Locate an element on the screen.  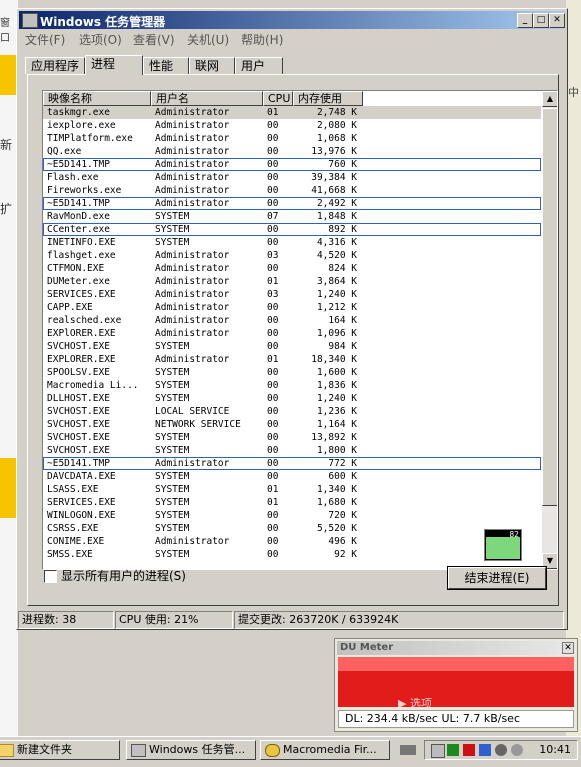
minimize-button: _ is located at coordinates (525, 20).